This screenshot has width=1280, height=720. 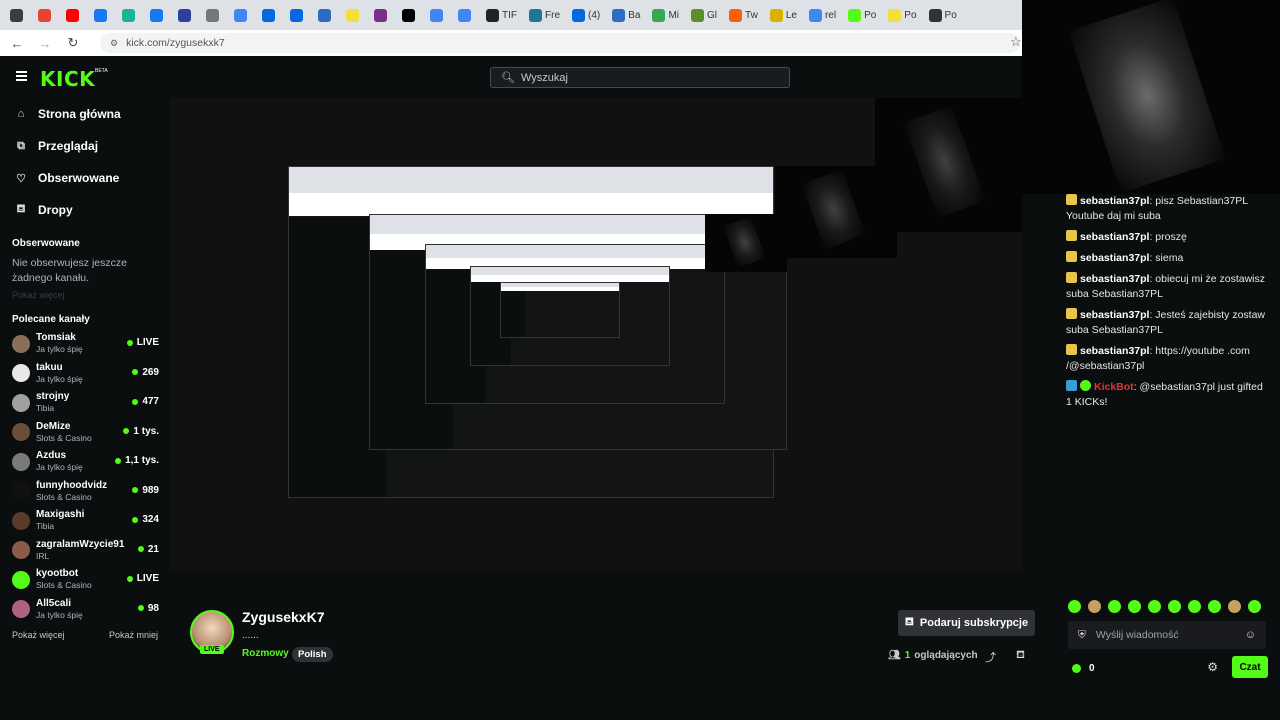 What do you see at coordinates (85, 403) in the screenshot?
I see `channel-item: strojny Tibia 477` at bounding box center [85, 403].